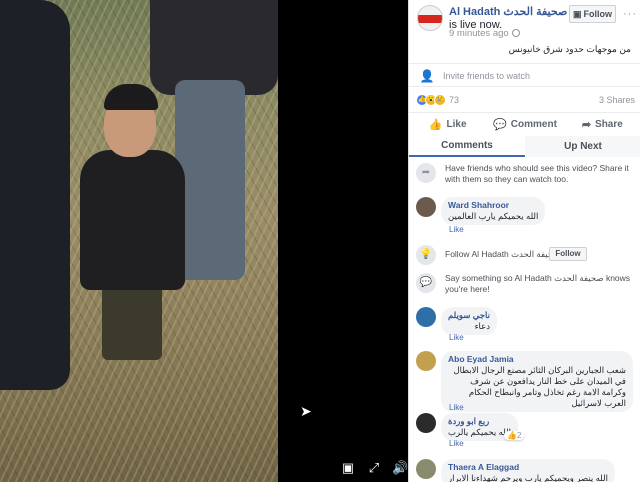 The width and height of the screenshot is (640, 482). I want to click on action-bar: 👍 Like 💬 Comment ➦ Share, so click(524, 124).